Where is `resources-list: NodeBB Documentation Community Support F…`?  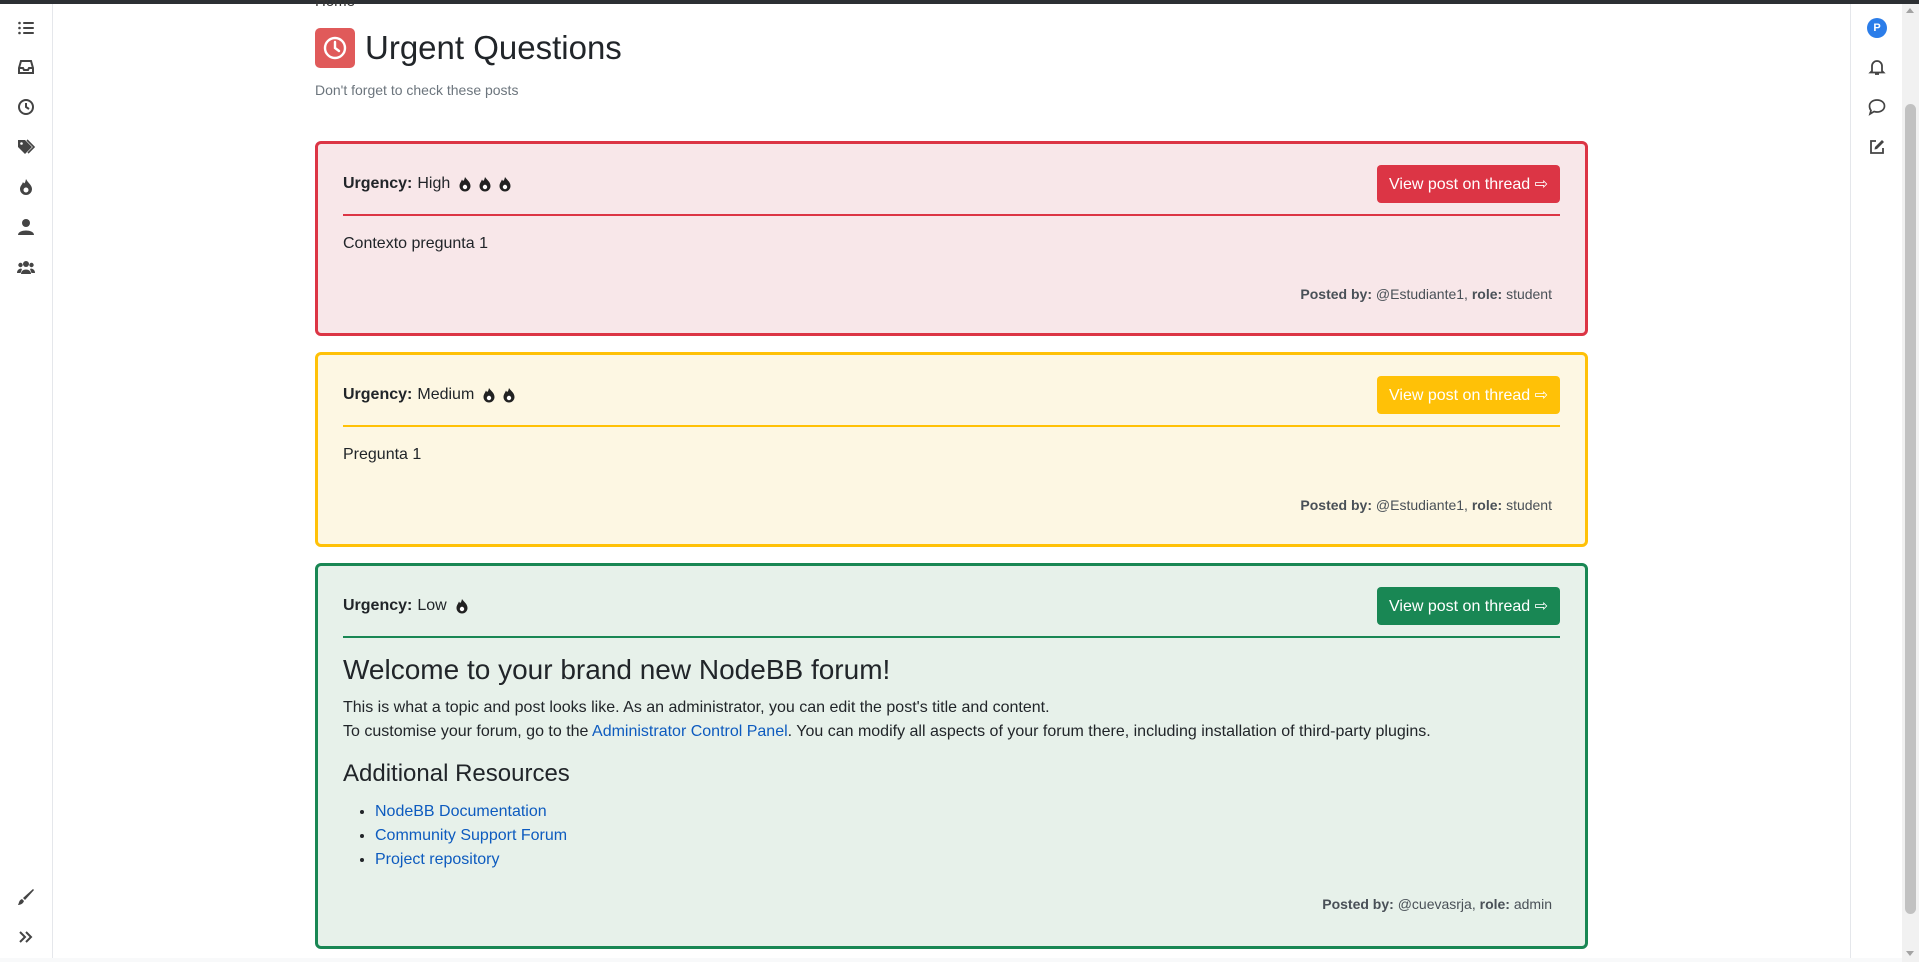
resources-list: NodeBB Documentation Community Support F… is located at coordinates (967, 836).